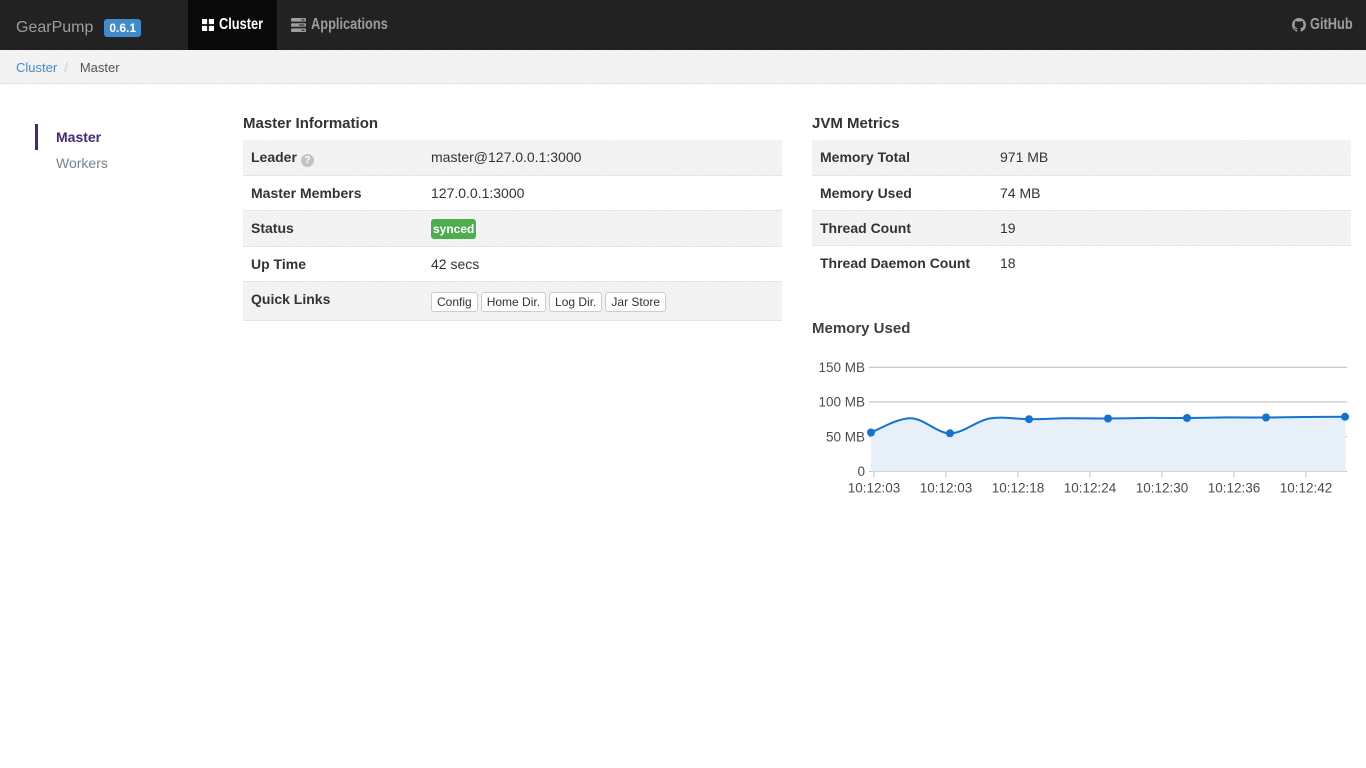  I want to click on svg-text: 10:12:24, so click(1090, 488).